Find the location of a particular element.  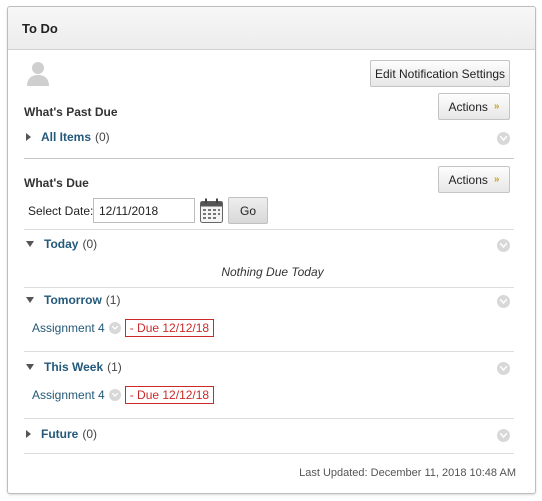

whats-due-actions-label: Actions is located at coordinates (468, 179).